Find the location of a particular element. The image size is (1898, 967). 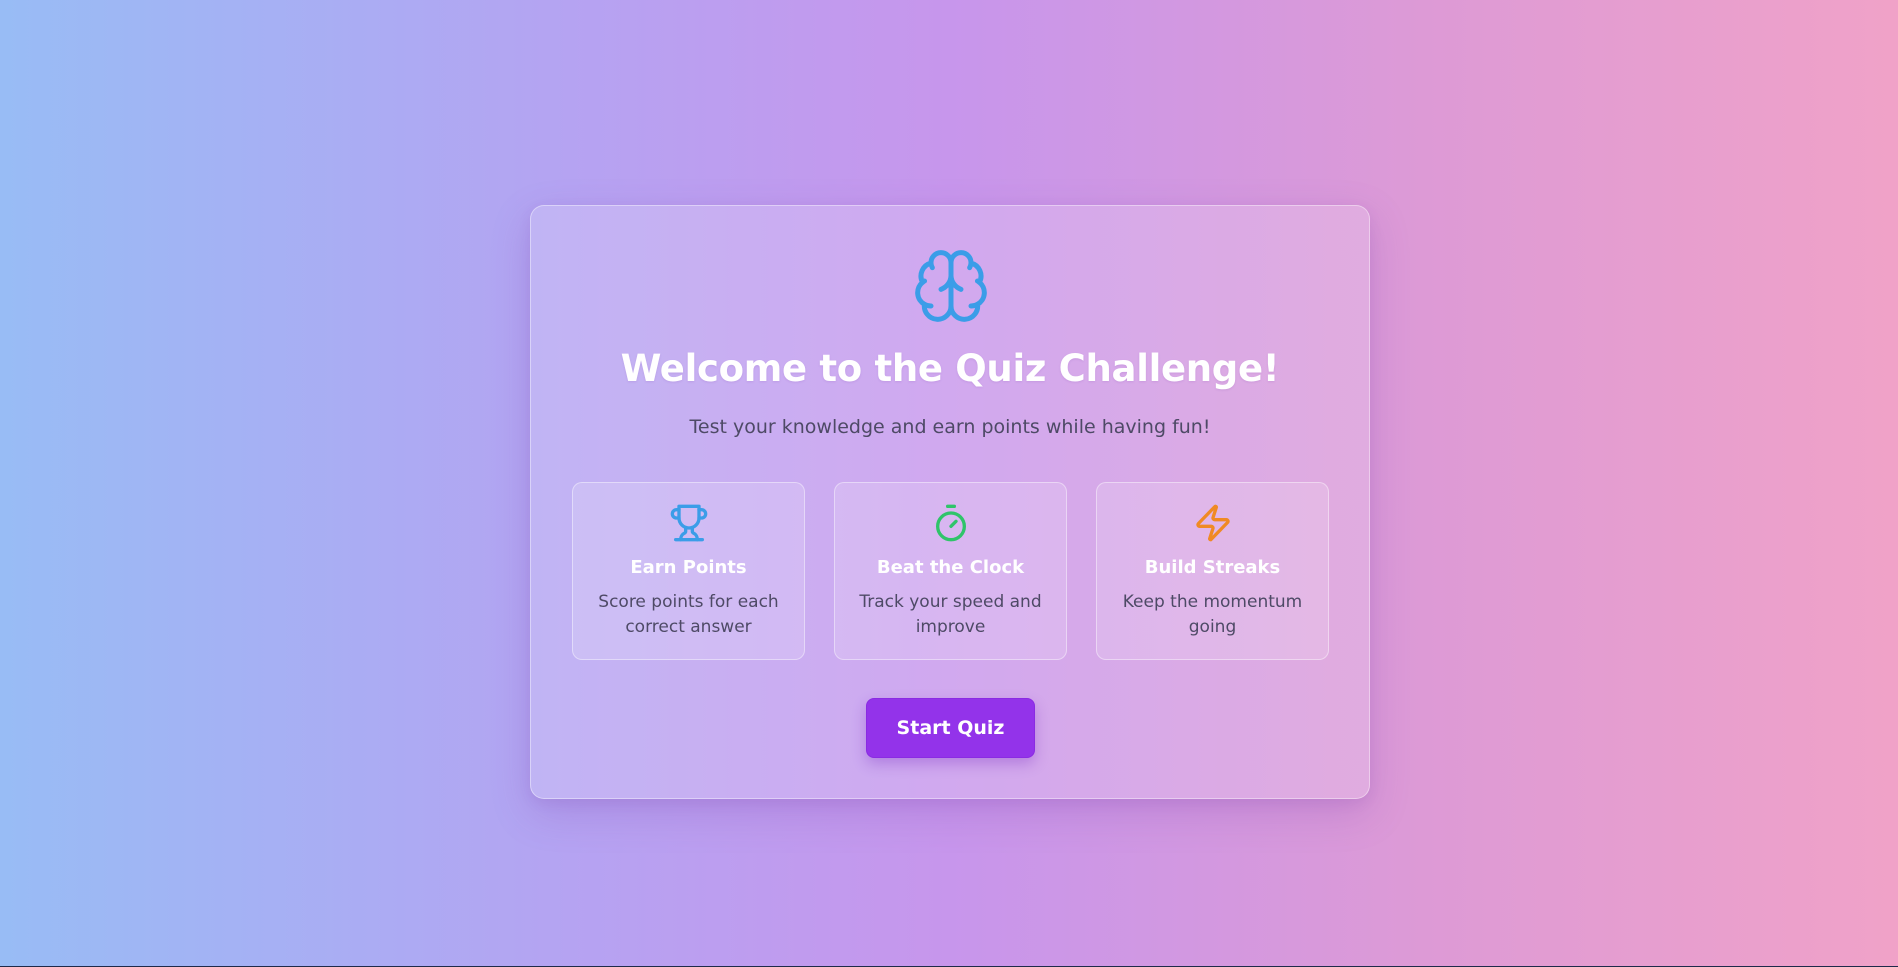

start-quiz-button: Start Quiz is located at coordinates (950, 728).